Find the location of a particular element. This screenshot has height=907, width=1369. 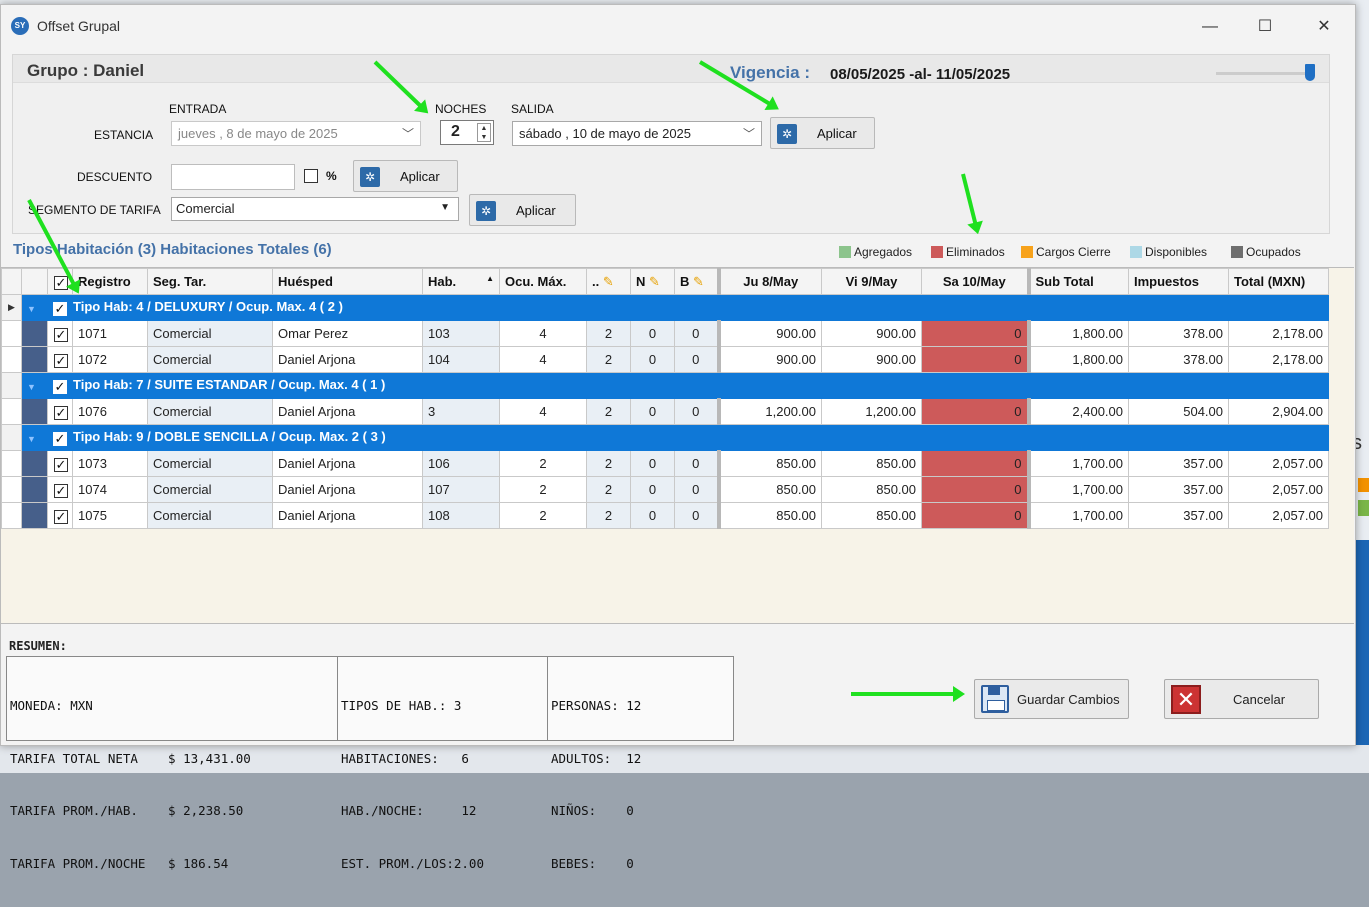

zoom-slider-thumb is located at coordinates (1310, 72).